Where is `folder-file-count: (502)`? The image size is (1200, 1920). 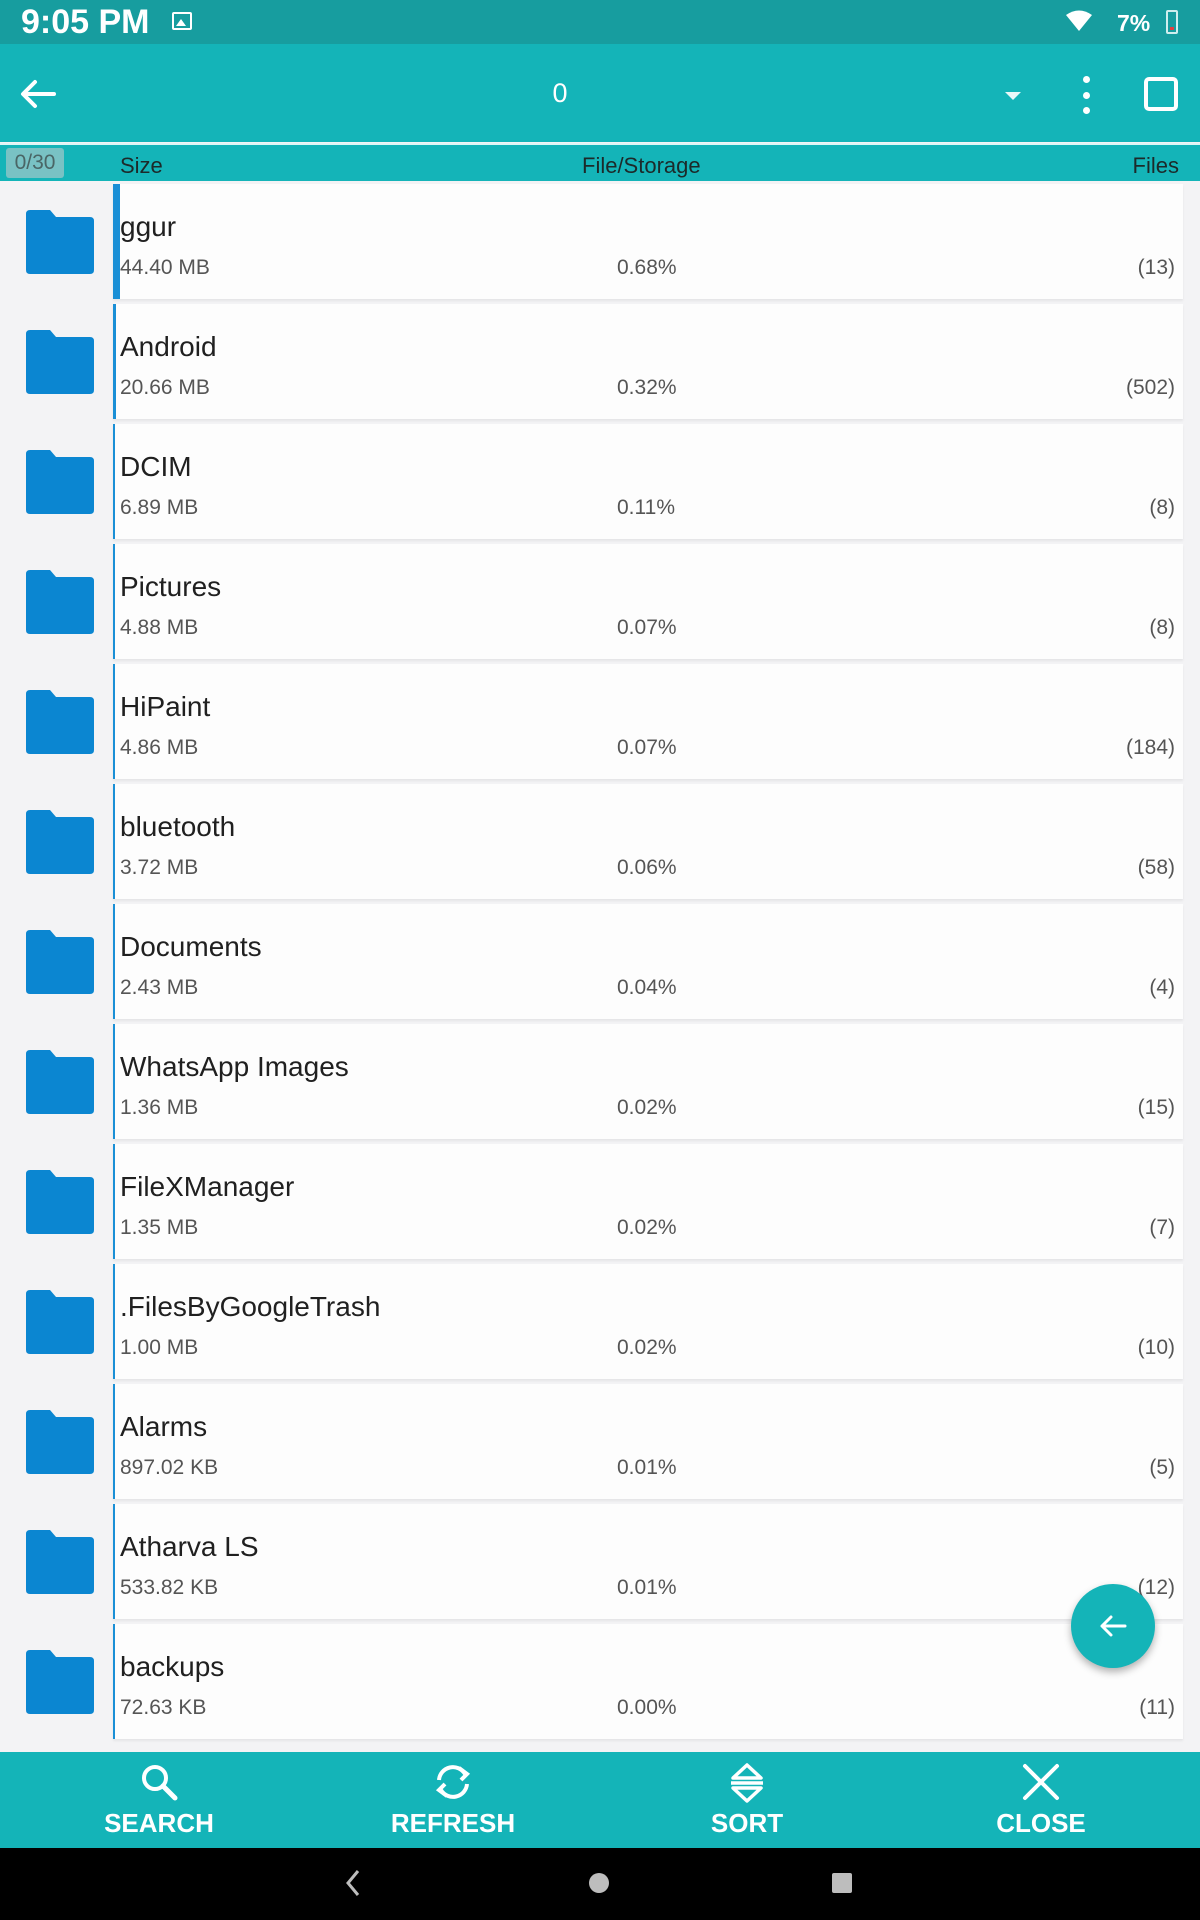 folder-file-count: (502) is located at coordinates (1150, 387).